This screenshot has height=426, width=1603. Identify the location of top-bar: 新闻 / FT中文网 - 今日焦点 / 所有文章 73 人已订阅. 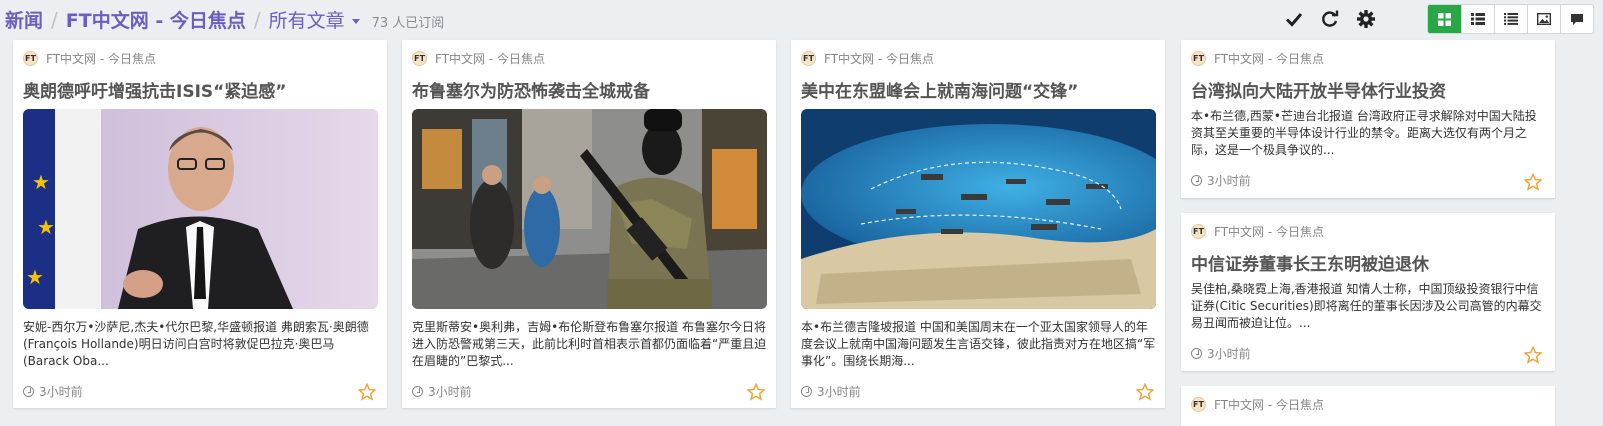
(801, 20).